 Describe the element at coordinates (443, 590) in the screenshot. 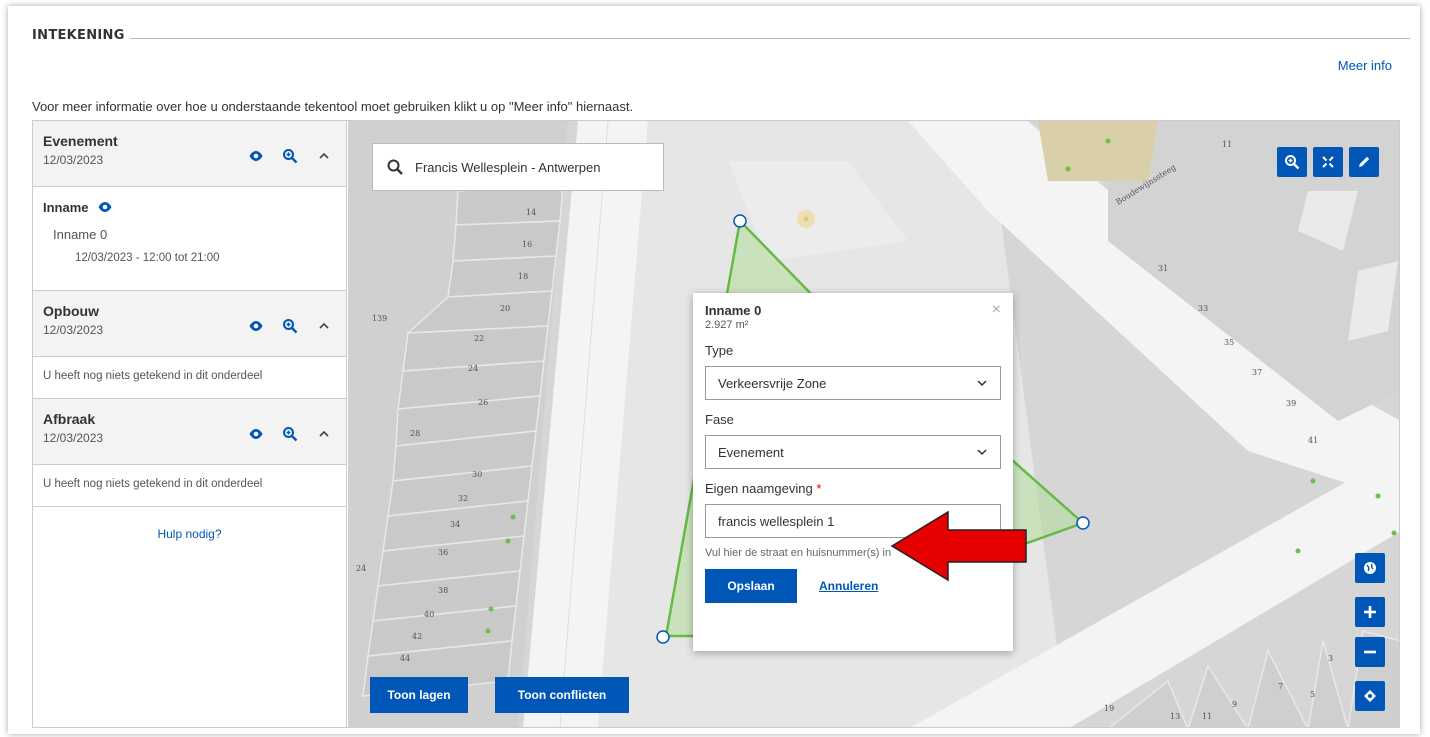

I see `house-number: 38` at that location.